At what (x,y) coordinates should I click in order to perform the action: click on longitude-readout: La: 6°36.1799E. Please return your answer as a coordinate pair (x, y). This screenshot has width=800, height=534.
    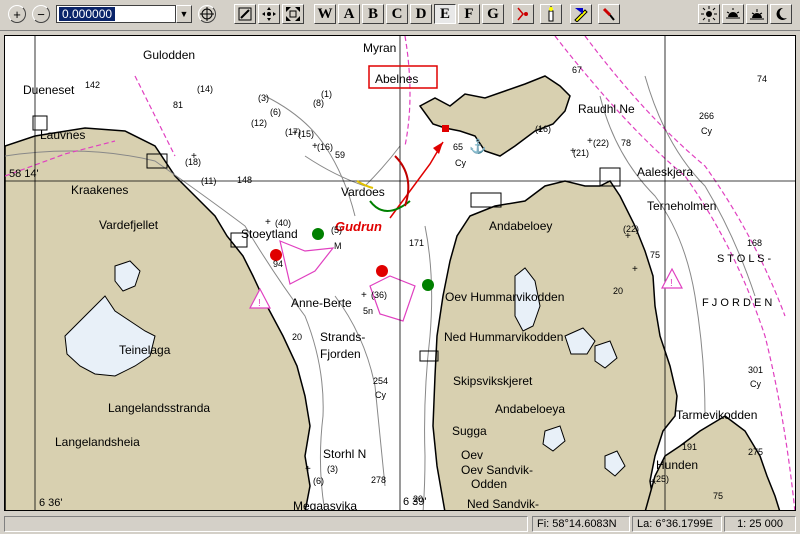
    Looking at the image, I should click on (677, 524).